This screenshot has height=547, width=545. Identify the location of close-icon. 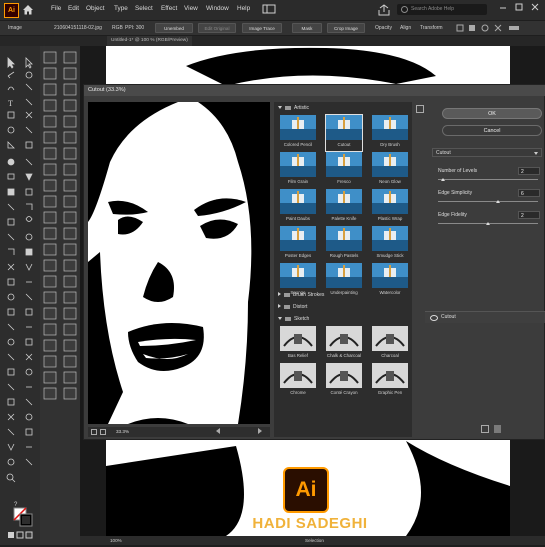
(535, 7).